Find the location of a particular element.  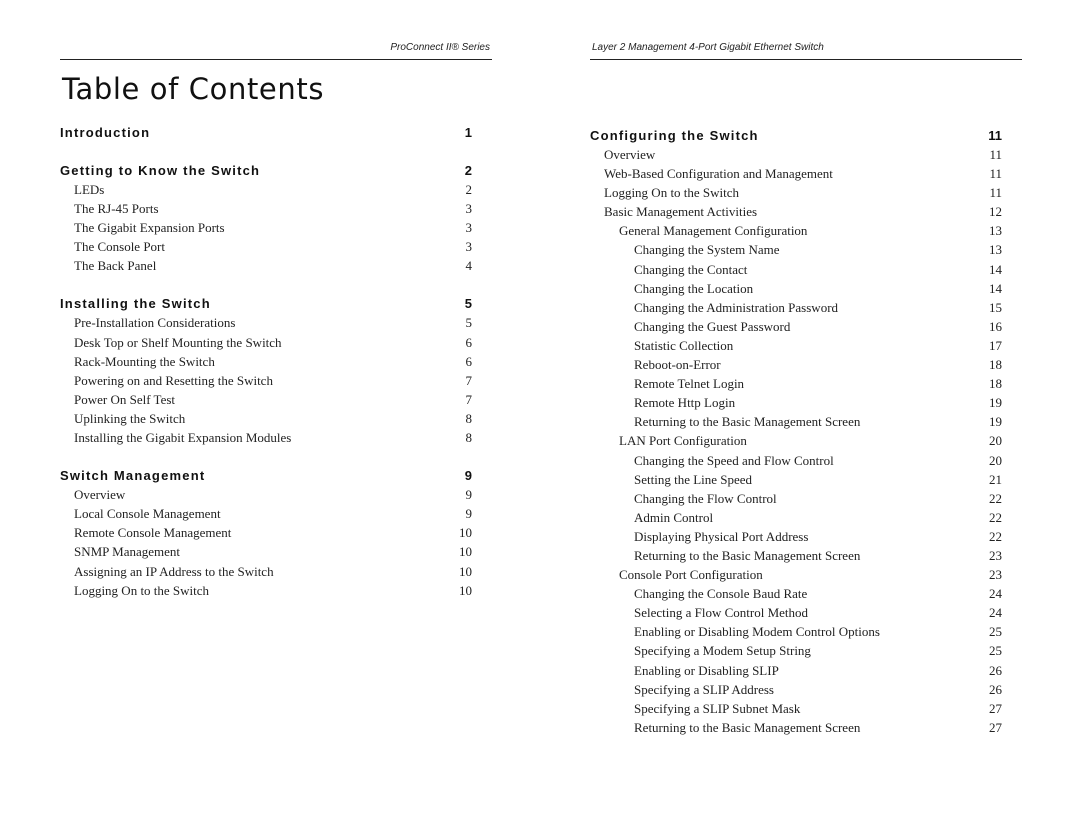

toc-entry: Logging On to the Switch 11 is located at coordinates (806, 194).